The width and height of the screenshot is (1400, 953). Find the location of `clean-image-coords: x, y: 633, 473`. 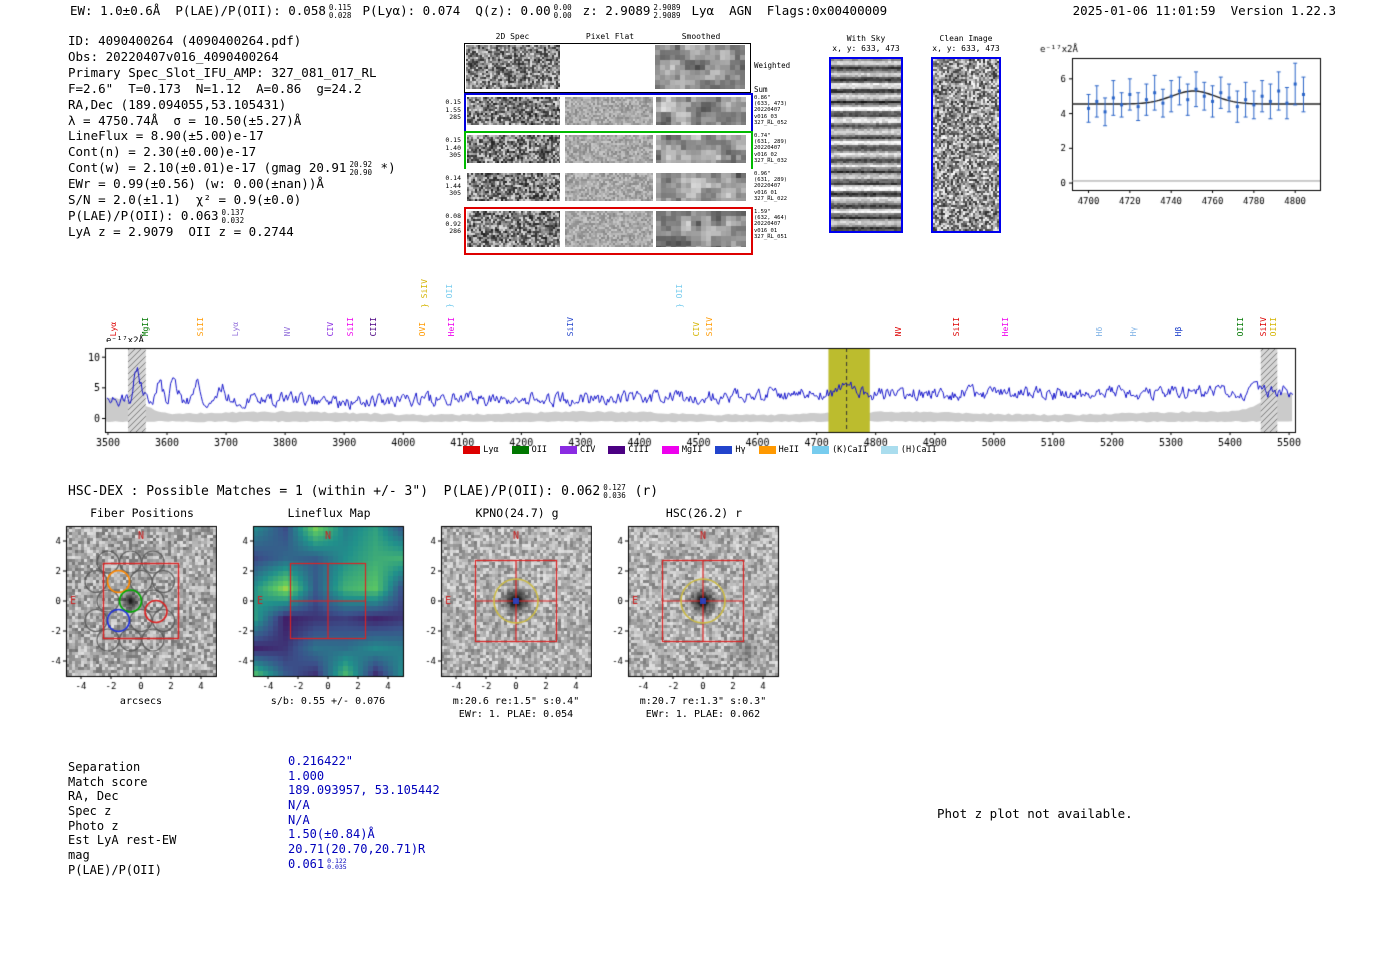

clean-image-coords: x, y: 633, 473 is located at coordinates (966, 48).